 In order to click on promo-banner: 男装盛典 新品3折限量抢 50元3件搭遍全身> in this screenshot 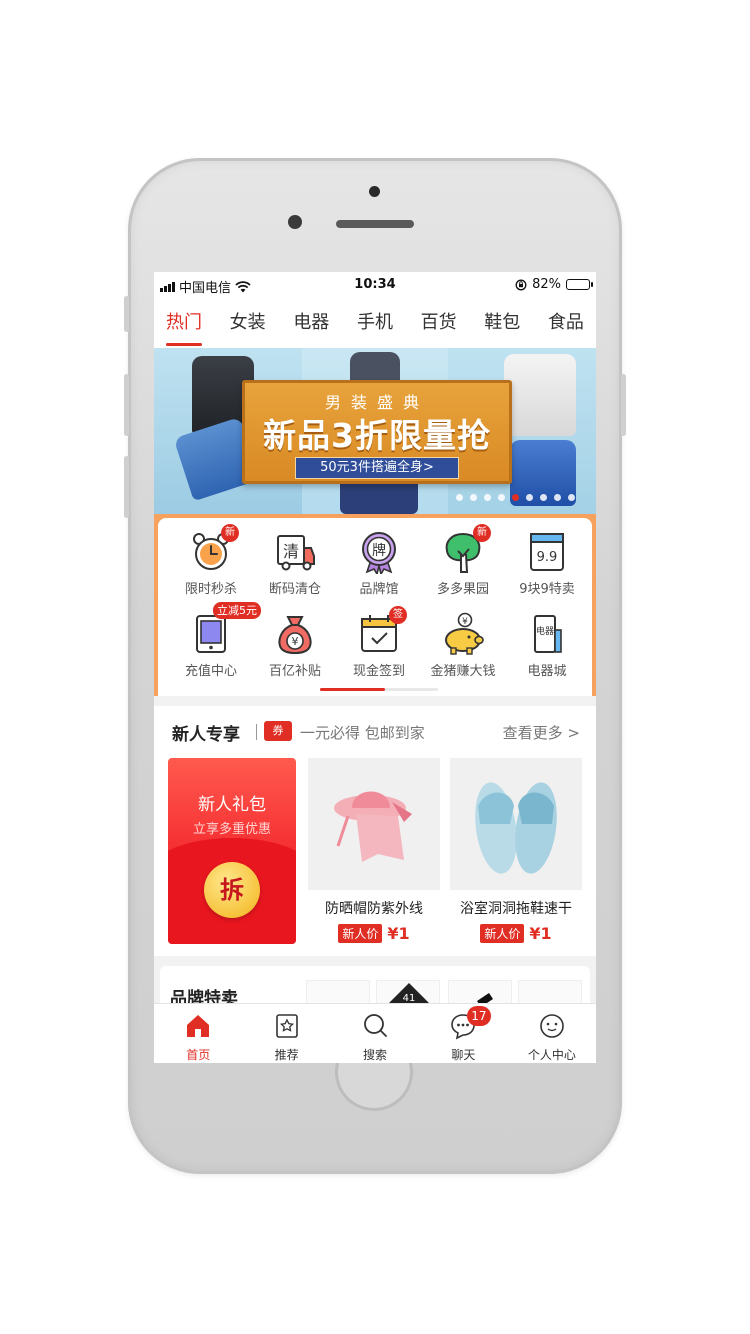, I will do `click(375, 431)`.